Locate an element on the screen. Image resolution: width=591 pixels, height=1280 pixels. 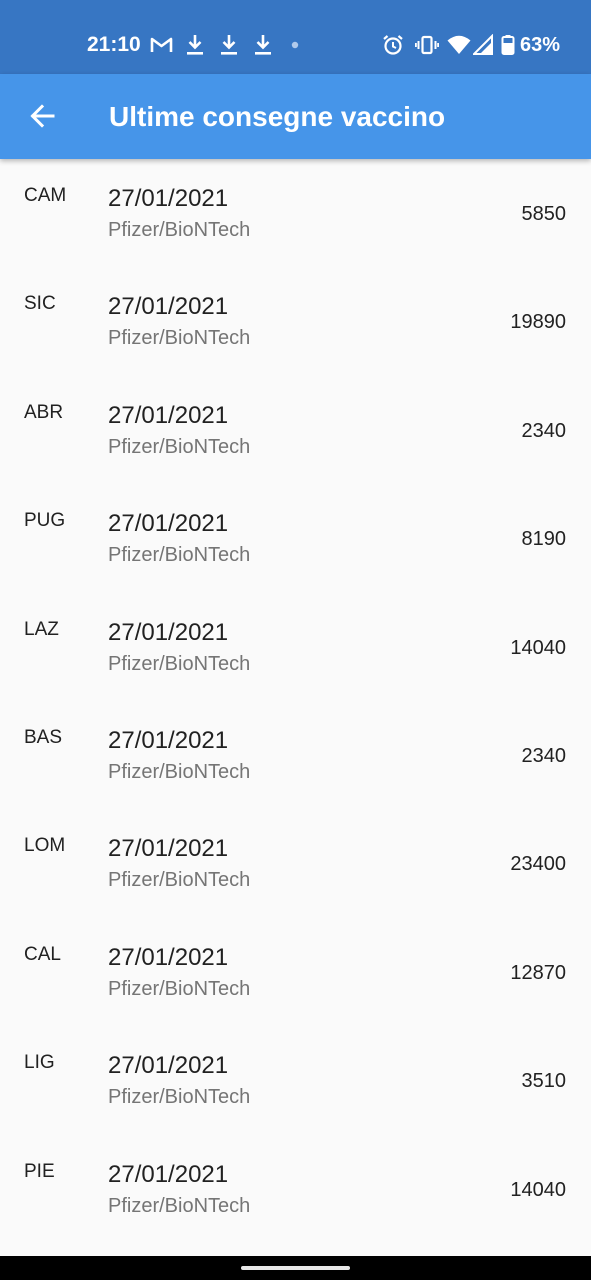
dose-quantity: 12870 is located at coordinates (538, 972).